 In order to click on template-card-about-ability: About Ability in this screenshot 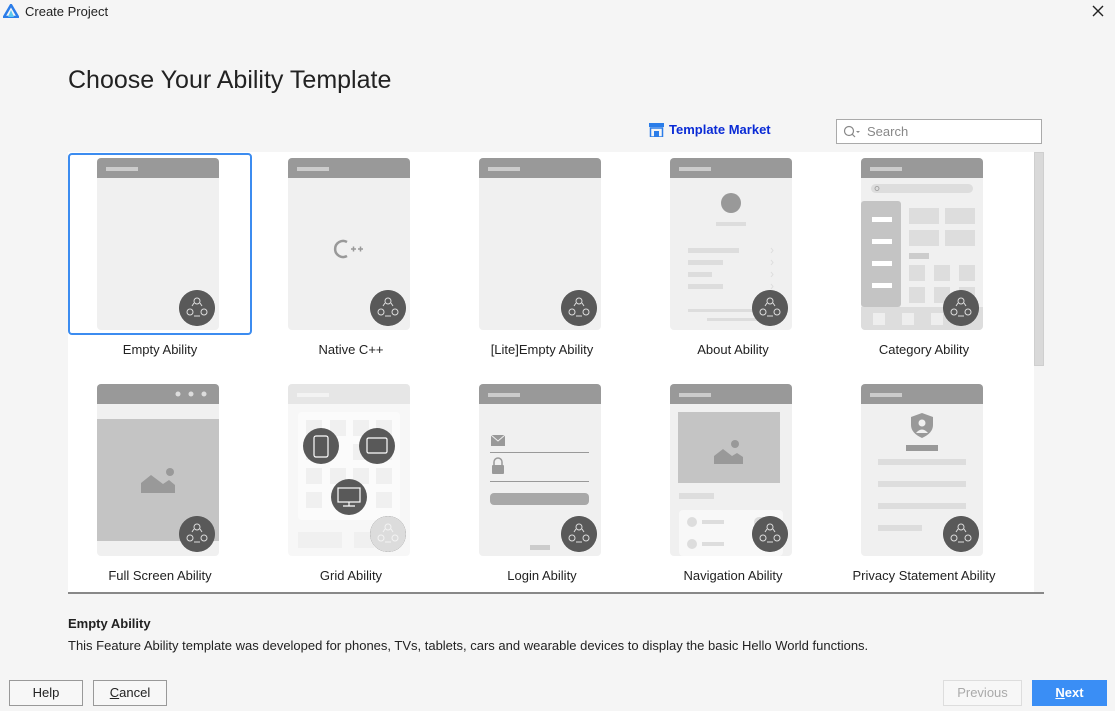, I will do `click(733, 258)`.